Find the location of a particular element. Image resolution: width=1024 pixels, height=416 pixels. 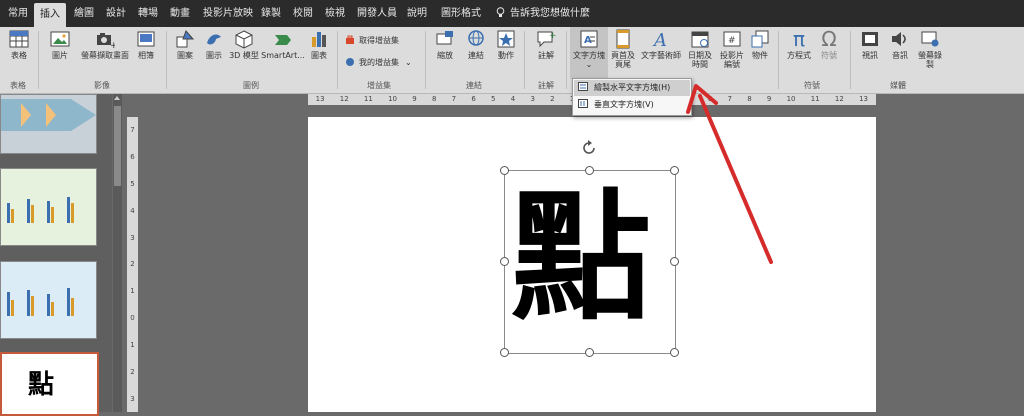

wordart-button: A 文字藝術師 is located at coordinates (661, 44).